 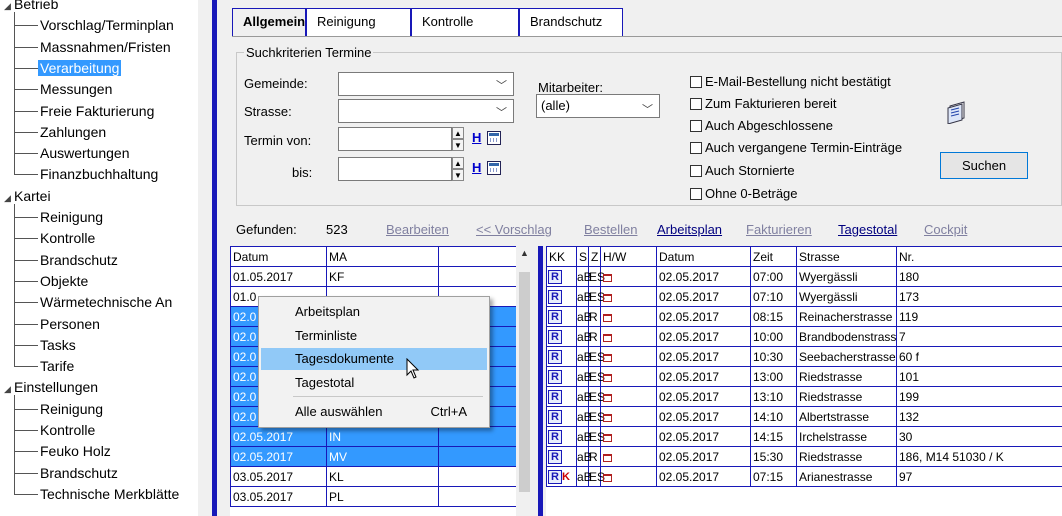 I want to click on kontrolle-k-icon: K, so click(x=567, y=477).